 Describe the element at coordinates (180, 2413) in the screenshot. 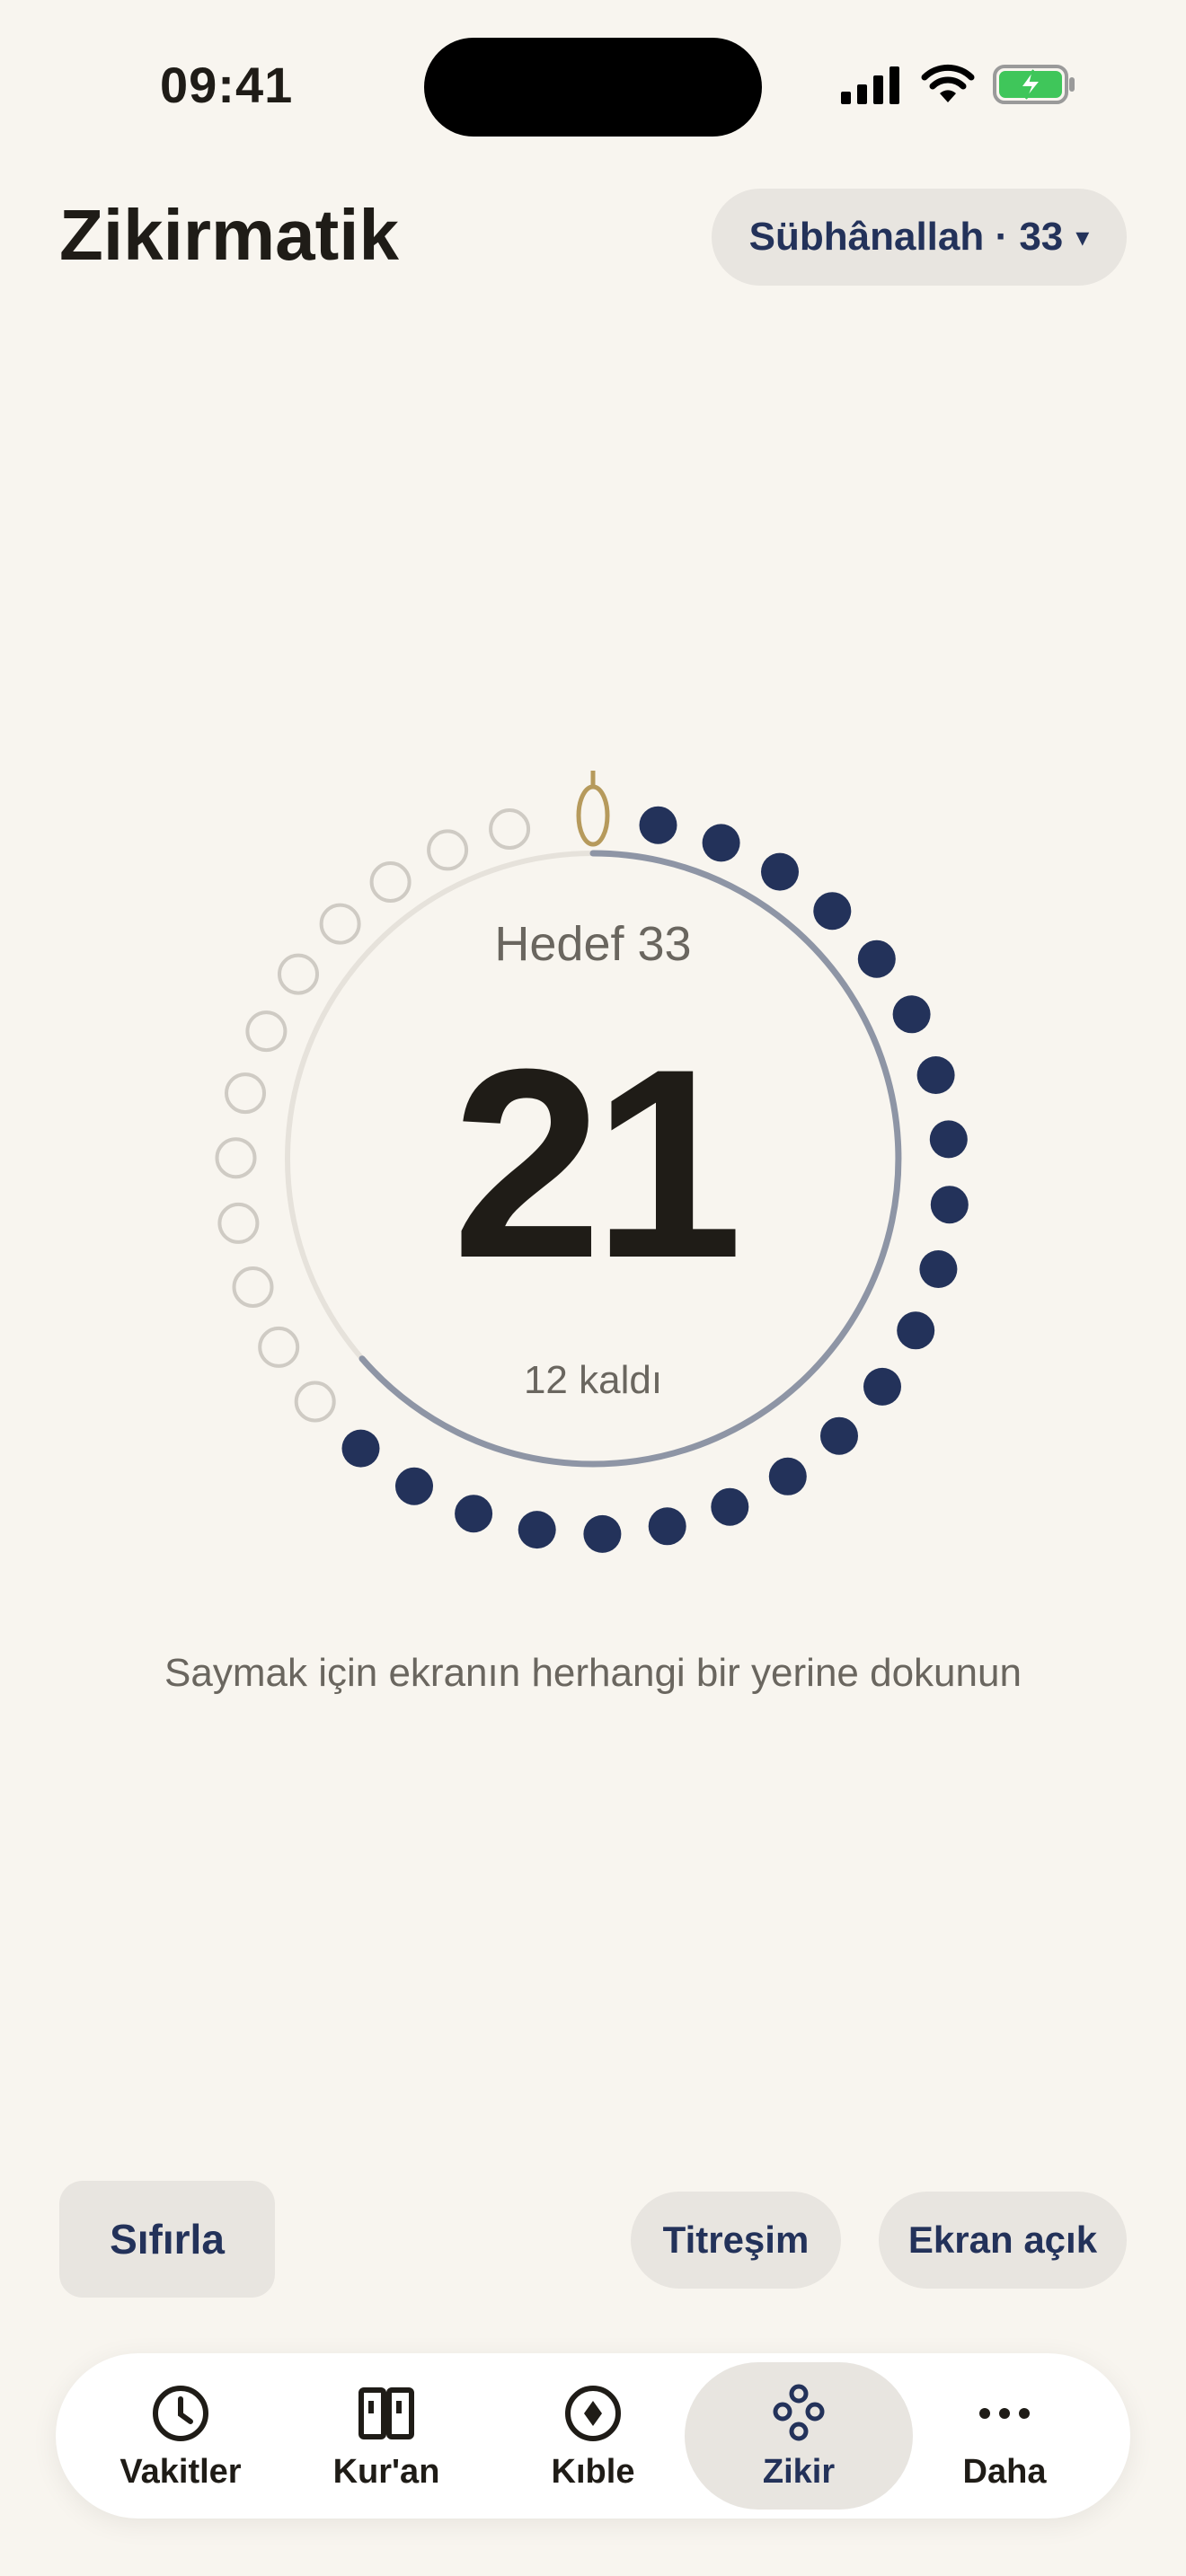

I see `clock-icon` at that location.